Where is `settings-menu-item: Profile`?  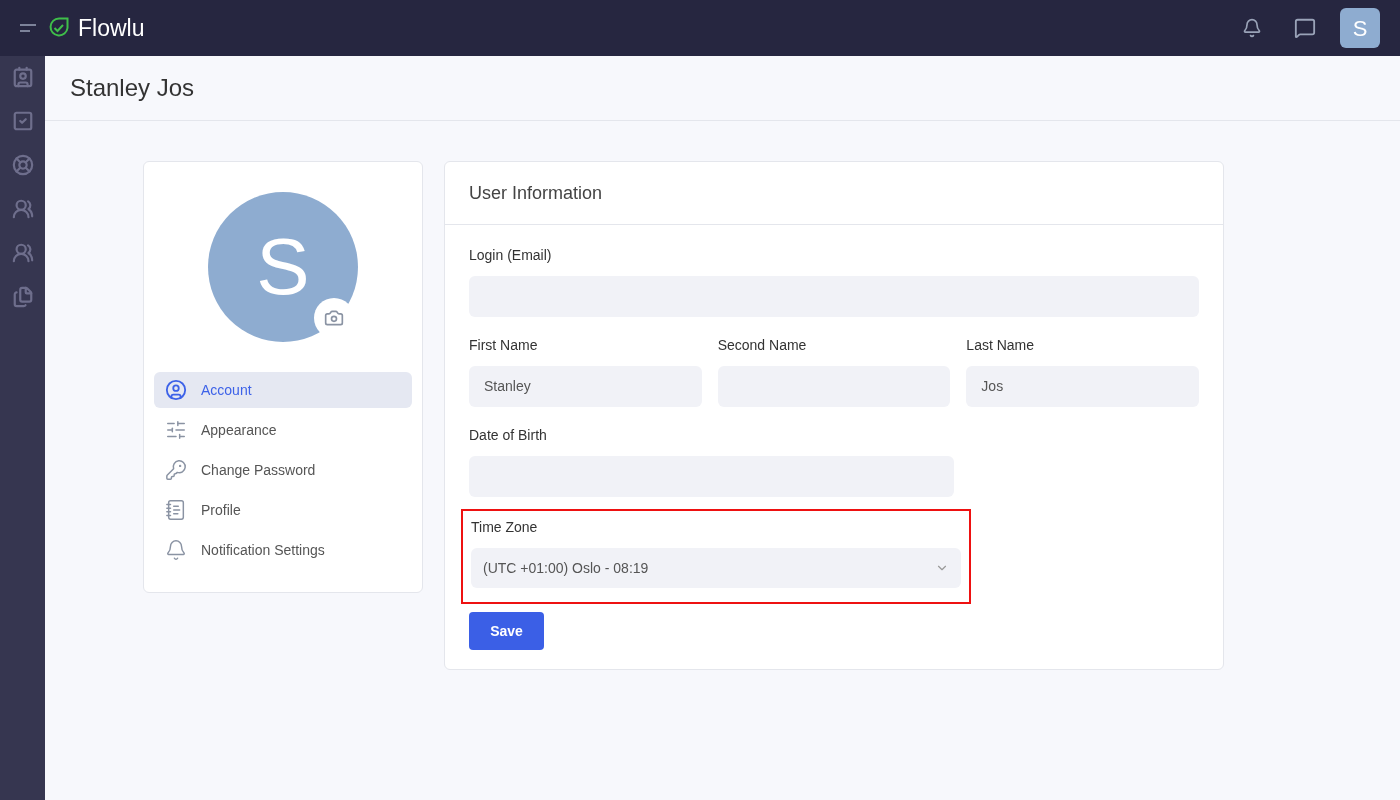 settings-menu-item: Profile is located at coordinates (283, 510).